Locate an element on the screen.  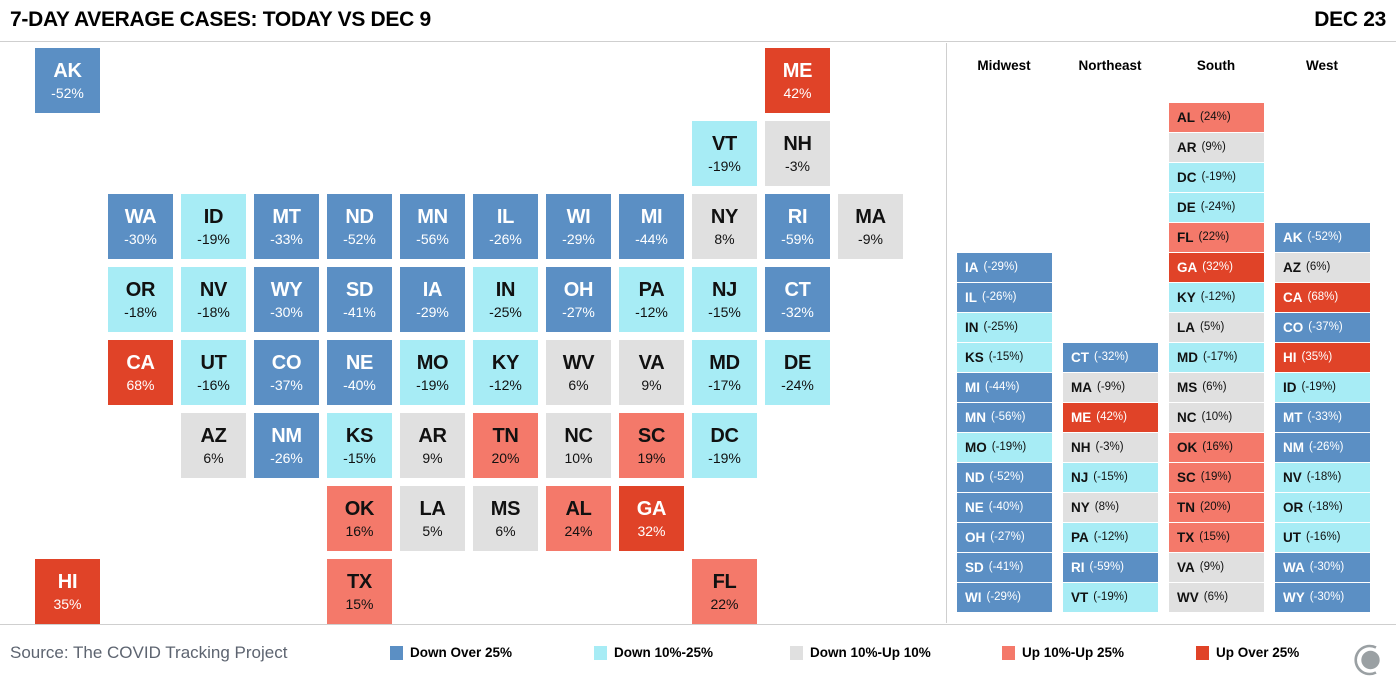
region-item-vt: VT (-19%) is located at coordinates (1110, 598).